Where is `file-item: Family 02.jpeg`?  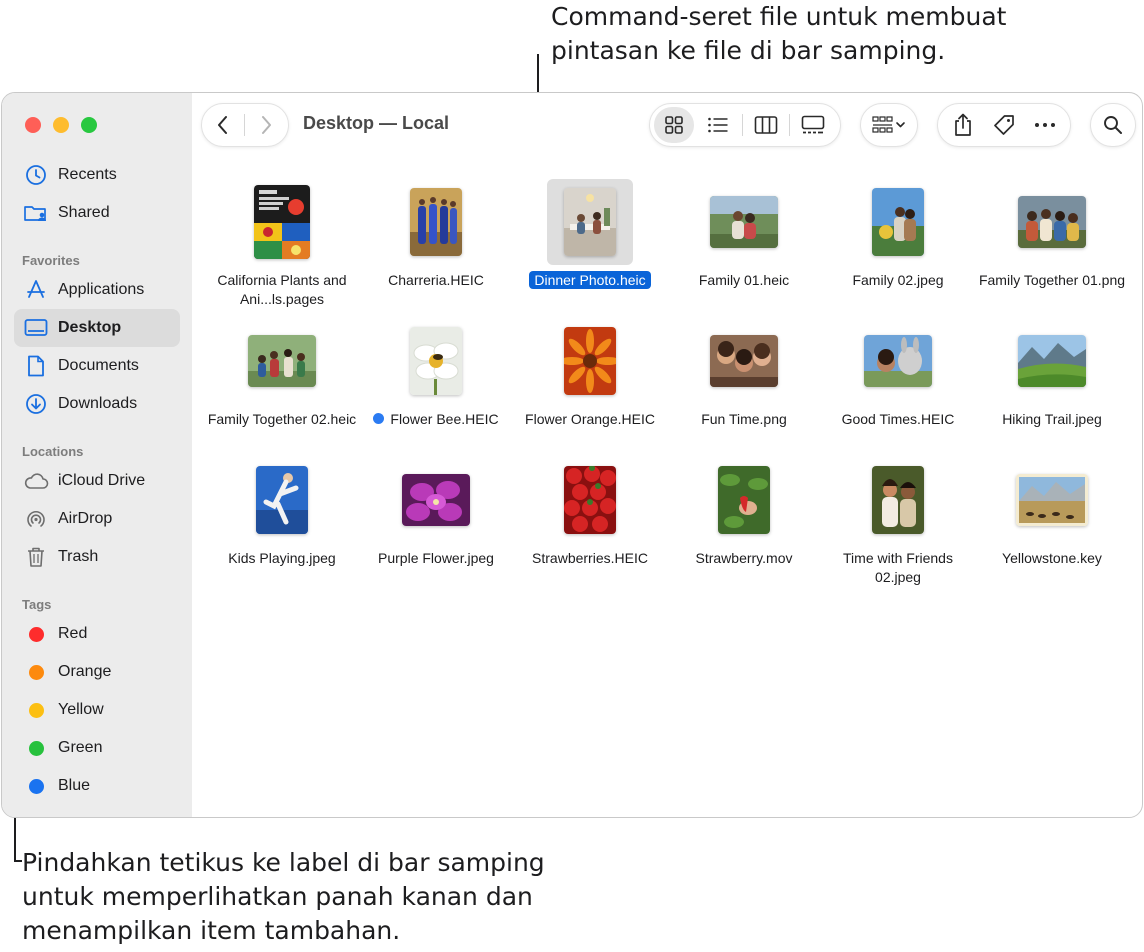 file-item: Family 02.jpeg is located at coordinates (898, 234).